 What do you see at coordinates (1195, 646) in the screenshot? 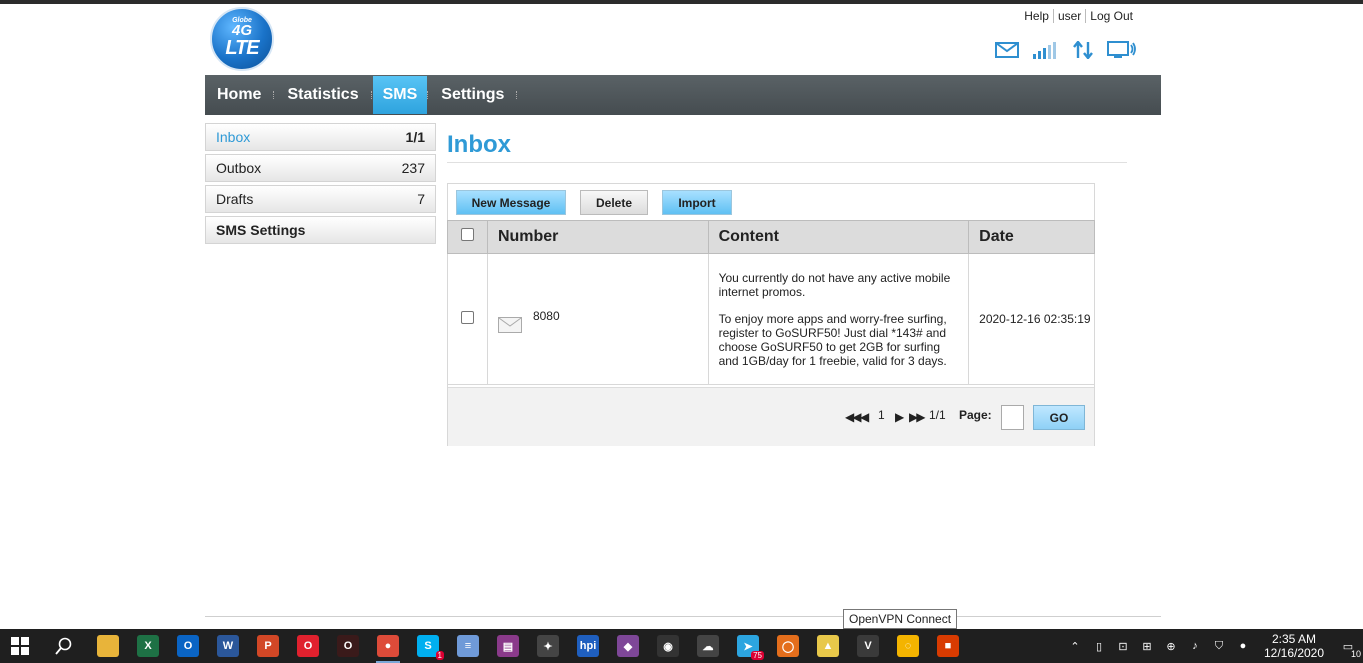
I see `volume-icon: ♪` at bounding box center [1195, 646].